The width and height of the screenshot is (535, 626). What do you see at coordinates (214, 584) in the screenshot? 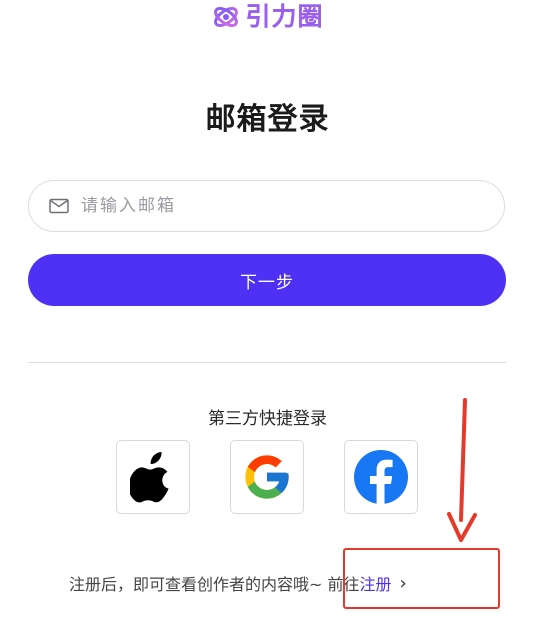
I see `register-hint-text: 注册后，即可查看创作者的内容哦~ 前往` at bounding box center [214, 584].